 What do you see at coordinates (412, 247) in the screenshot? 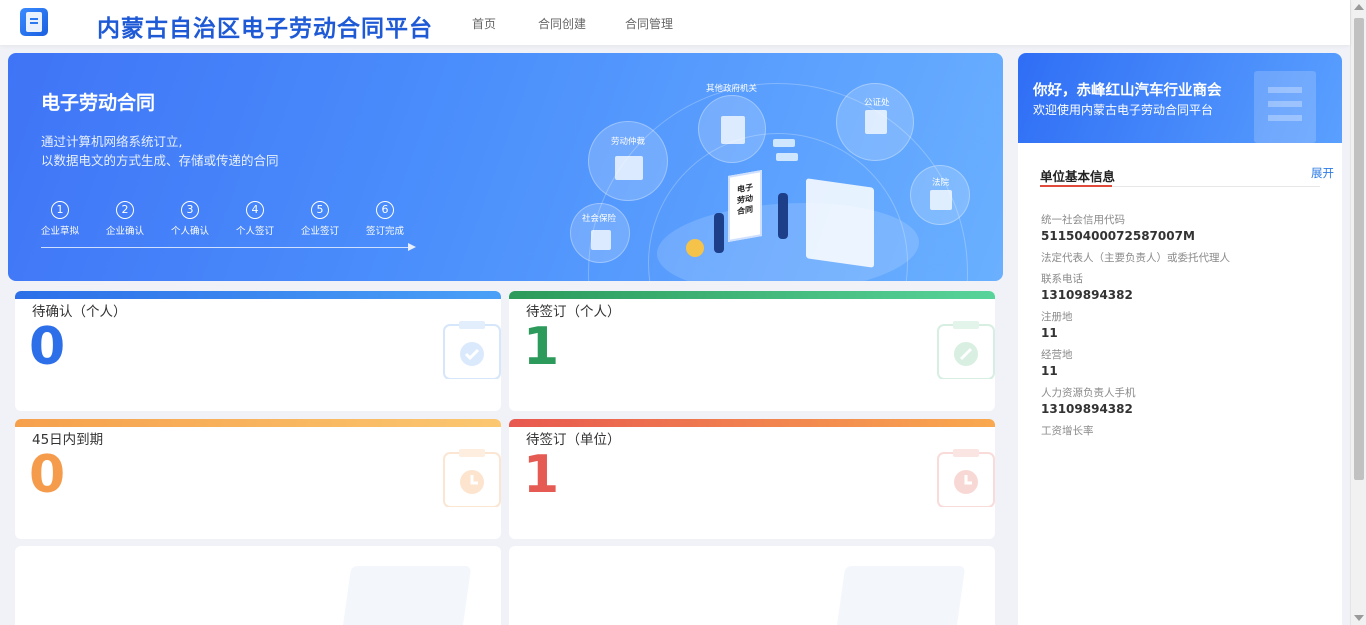
I see `arrow-right-icon` at bounding box center [412, 247].